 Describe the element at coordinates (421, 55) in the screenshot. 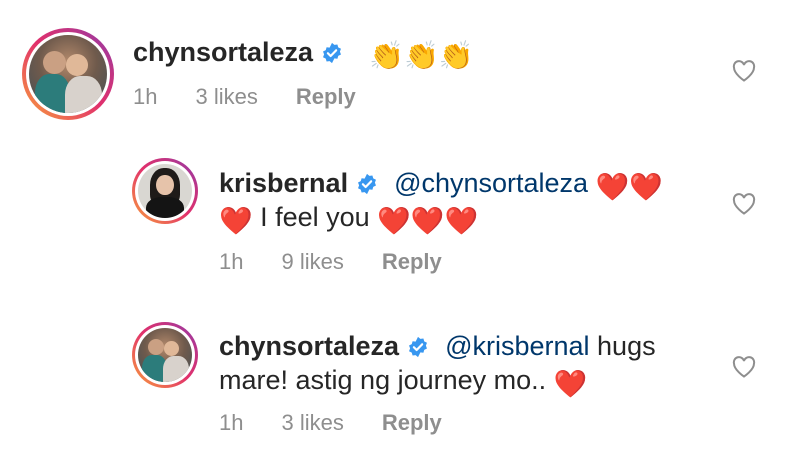

I see `clapping-hands-emoji: 👏👏👏` at that location.